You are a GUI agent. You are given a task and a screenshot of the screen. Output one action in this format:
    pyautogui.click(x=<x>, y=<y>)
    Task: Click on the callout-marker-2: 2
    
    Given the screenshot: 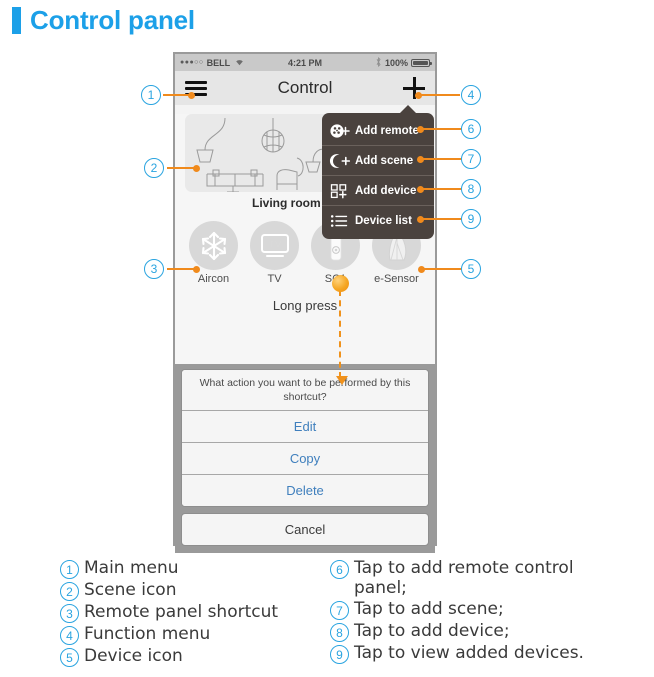 What is the action you would take?
    pyautogui.click(x=154, y=168)
    